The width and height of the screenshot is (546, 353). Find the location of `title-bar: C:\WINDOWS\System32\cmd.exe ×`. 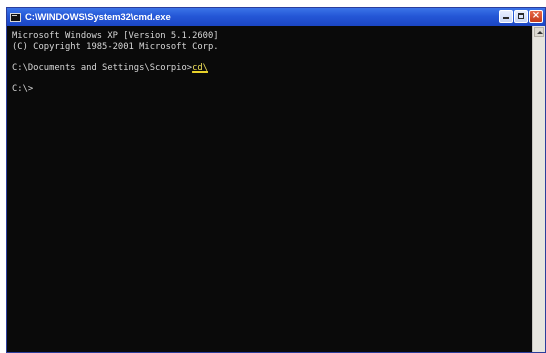

title-bar: C:\WINDOWS\System32\cmd.exe × is located at coordinates (276, 17).